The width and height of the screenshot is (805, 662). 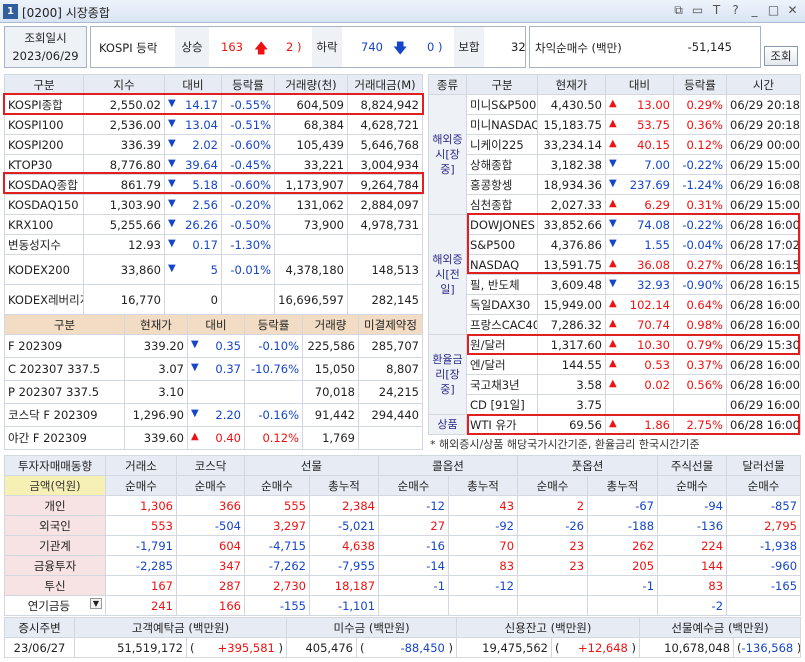 I want to click on investor-sub-header: 총누적, so click(x=344, y=485).